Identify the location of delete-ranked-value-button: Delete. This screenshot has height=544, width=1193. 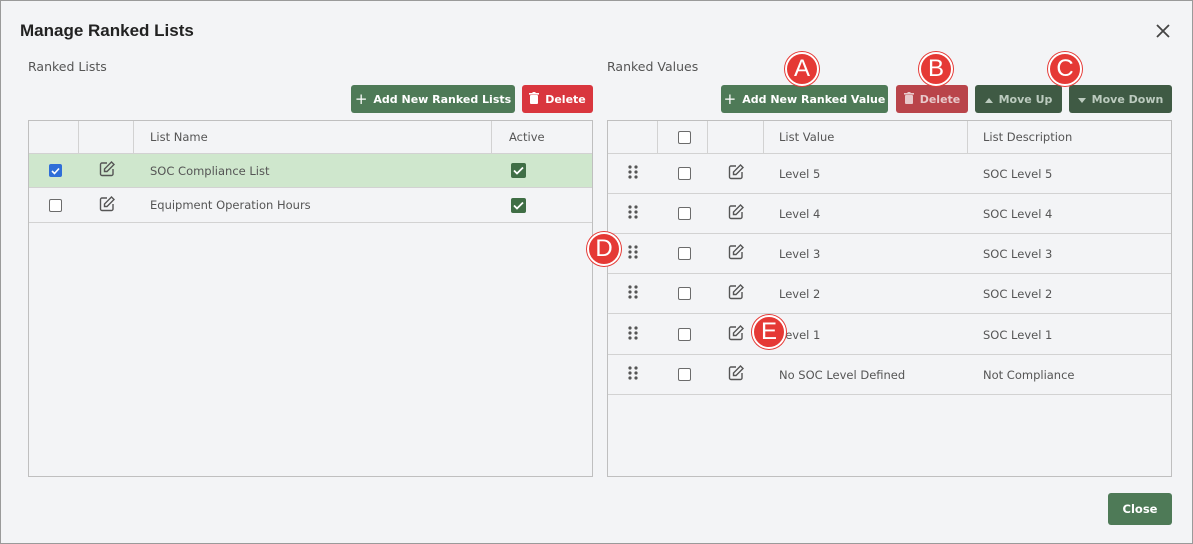
(932, 99).